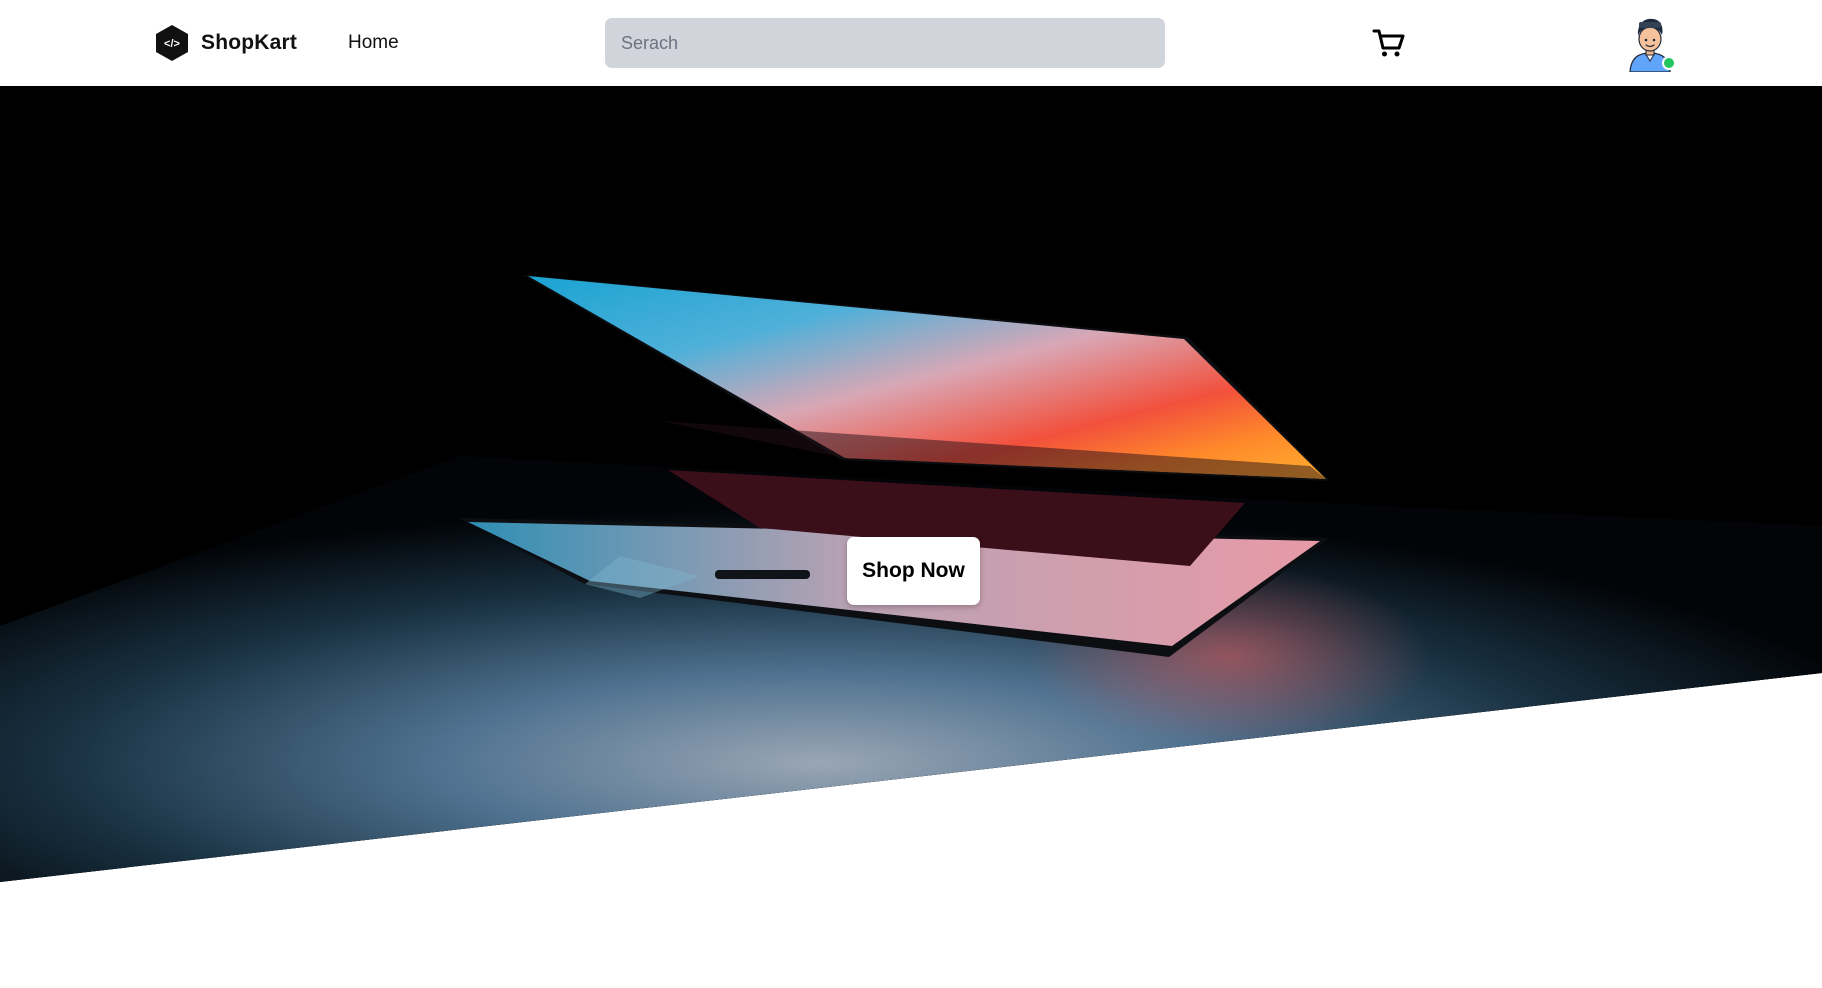 This screenshot has width=1822, height=988. What do you see at coordinates (1650, 43) in the screenshot?
I see `user-avatar` at bounding box center [1650, 43].